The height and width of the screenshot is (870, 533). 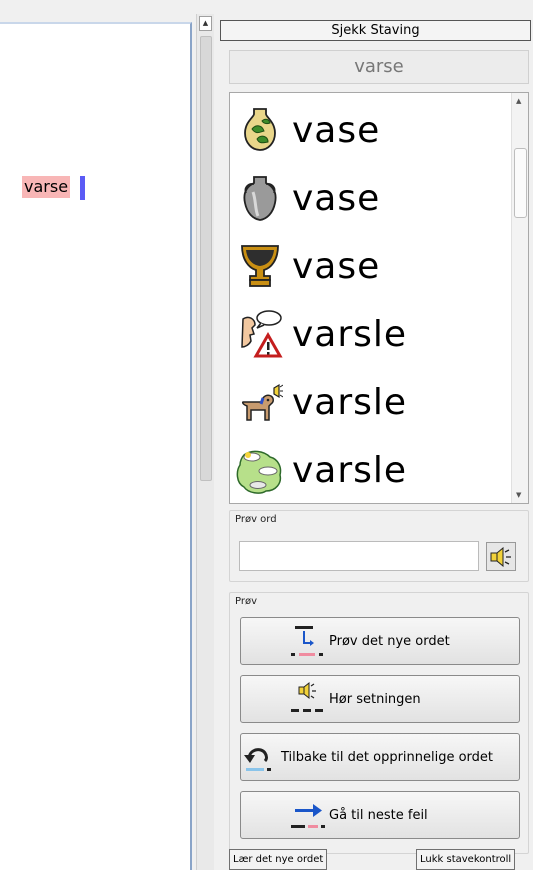 I want to click on barking-dog-icon, so click(x=260, y=402).